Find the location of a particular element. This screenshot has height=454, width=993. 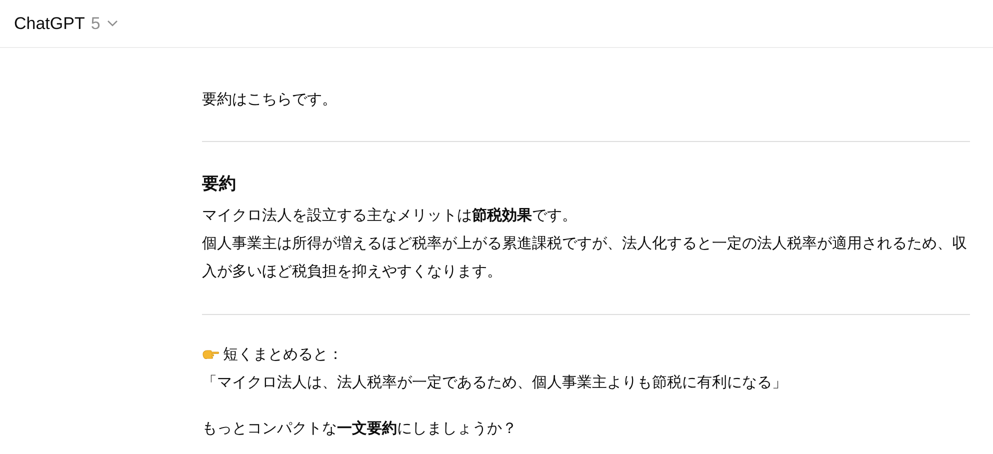

section-heading: 要約 is located at coordinates (219, 184).